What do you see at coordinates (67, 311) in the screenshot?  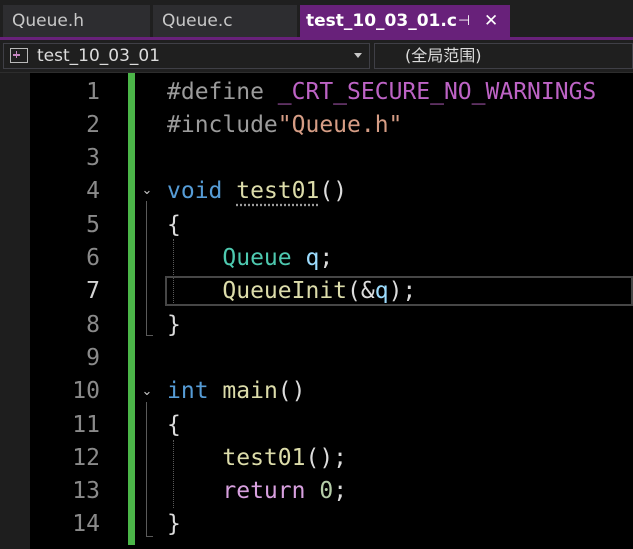 I see `line-number-gutter: 1 2 3 4 5 6 7 8 9 10 11 12 13 14` at bounding box center [67, 311].